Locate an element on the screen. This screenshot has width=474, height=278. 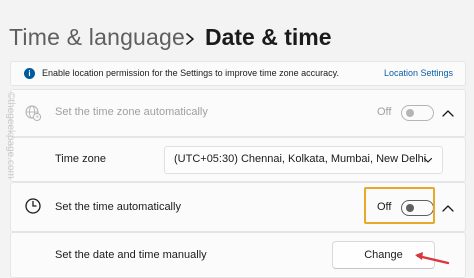
time-zone-label: Time zone is located at coordinates (80, 159).